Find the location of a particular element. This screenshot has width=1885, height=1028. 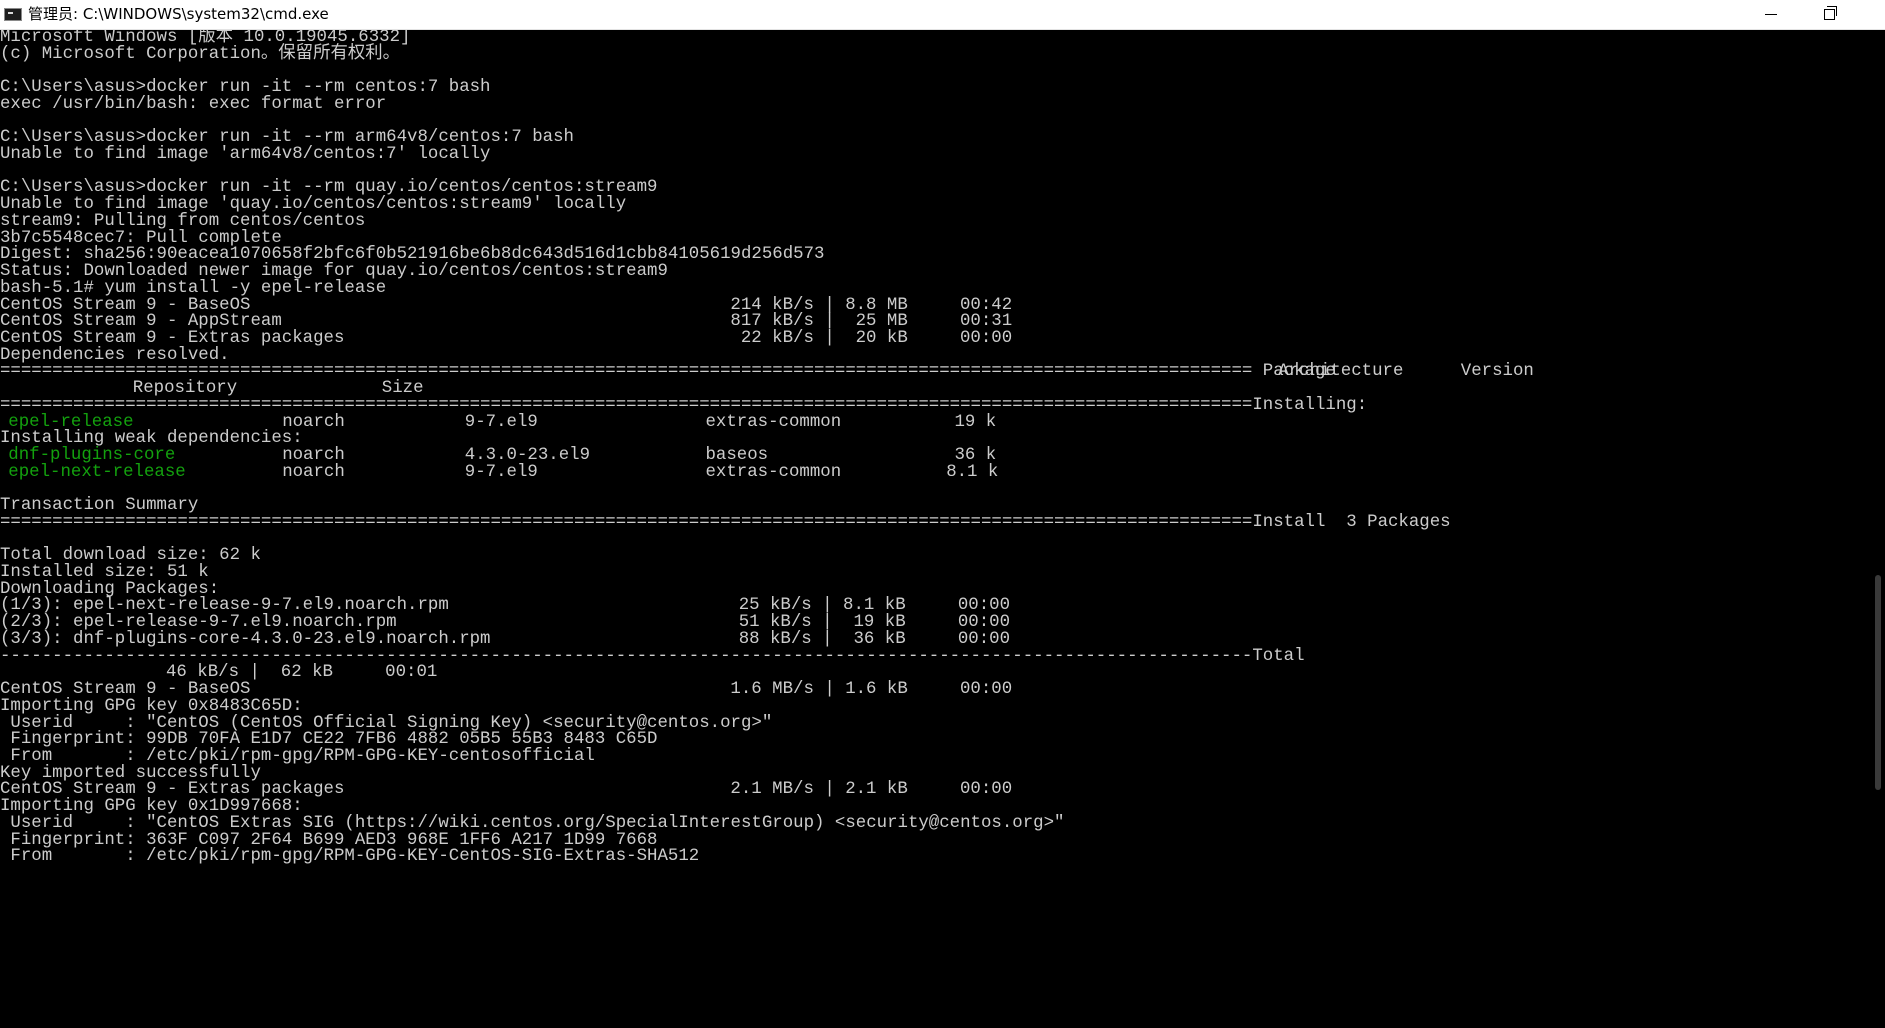

restore-button is located at coordinates (1829, 14).